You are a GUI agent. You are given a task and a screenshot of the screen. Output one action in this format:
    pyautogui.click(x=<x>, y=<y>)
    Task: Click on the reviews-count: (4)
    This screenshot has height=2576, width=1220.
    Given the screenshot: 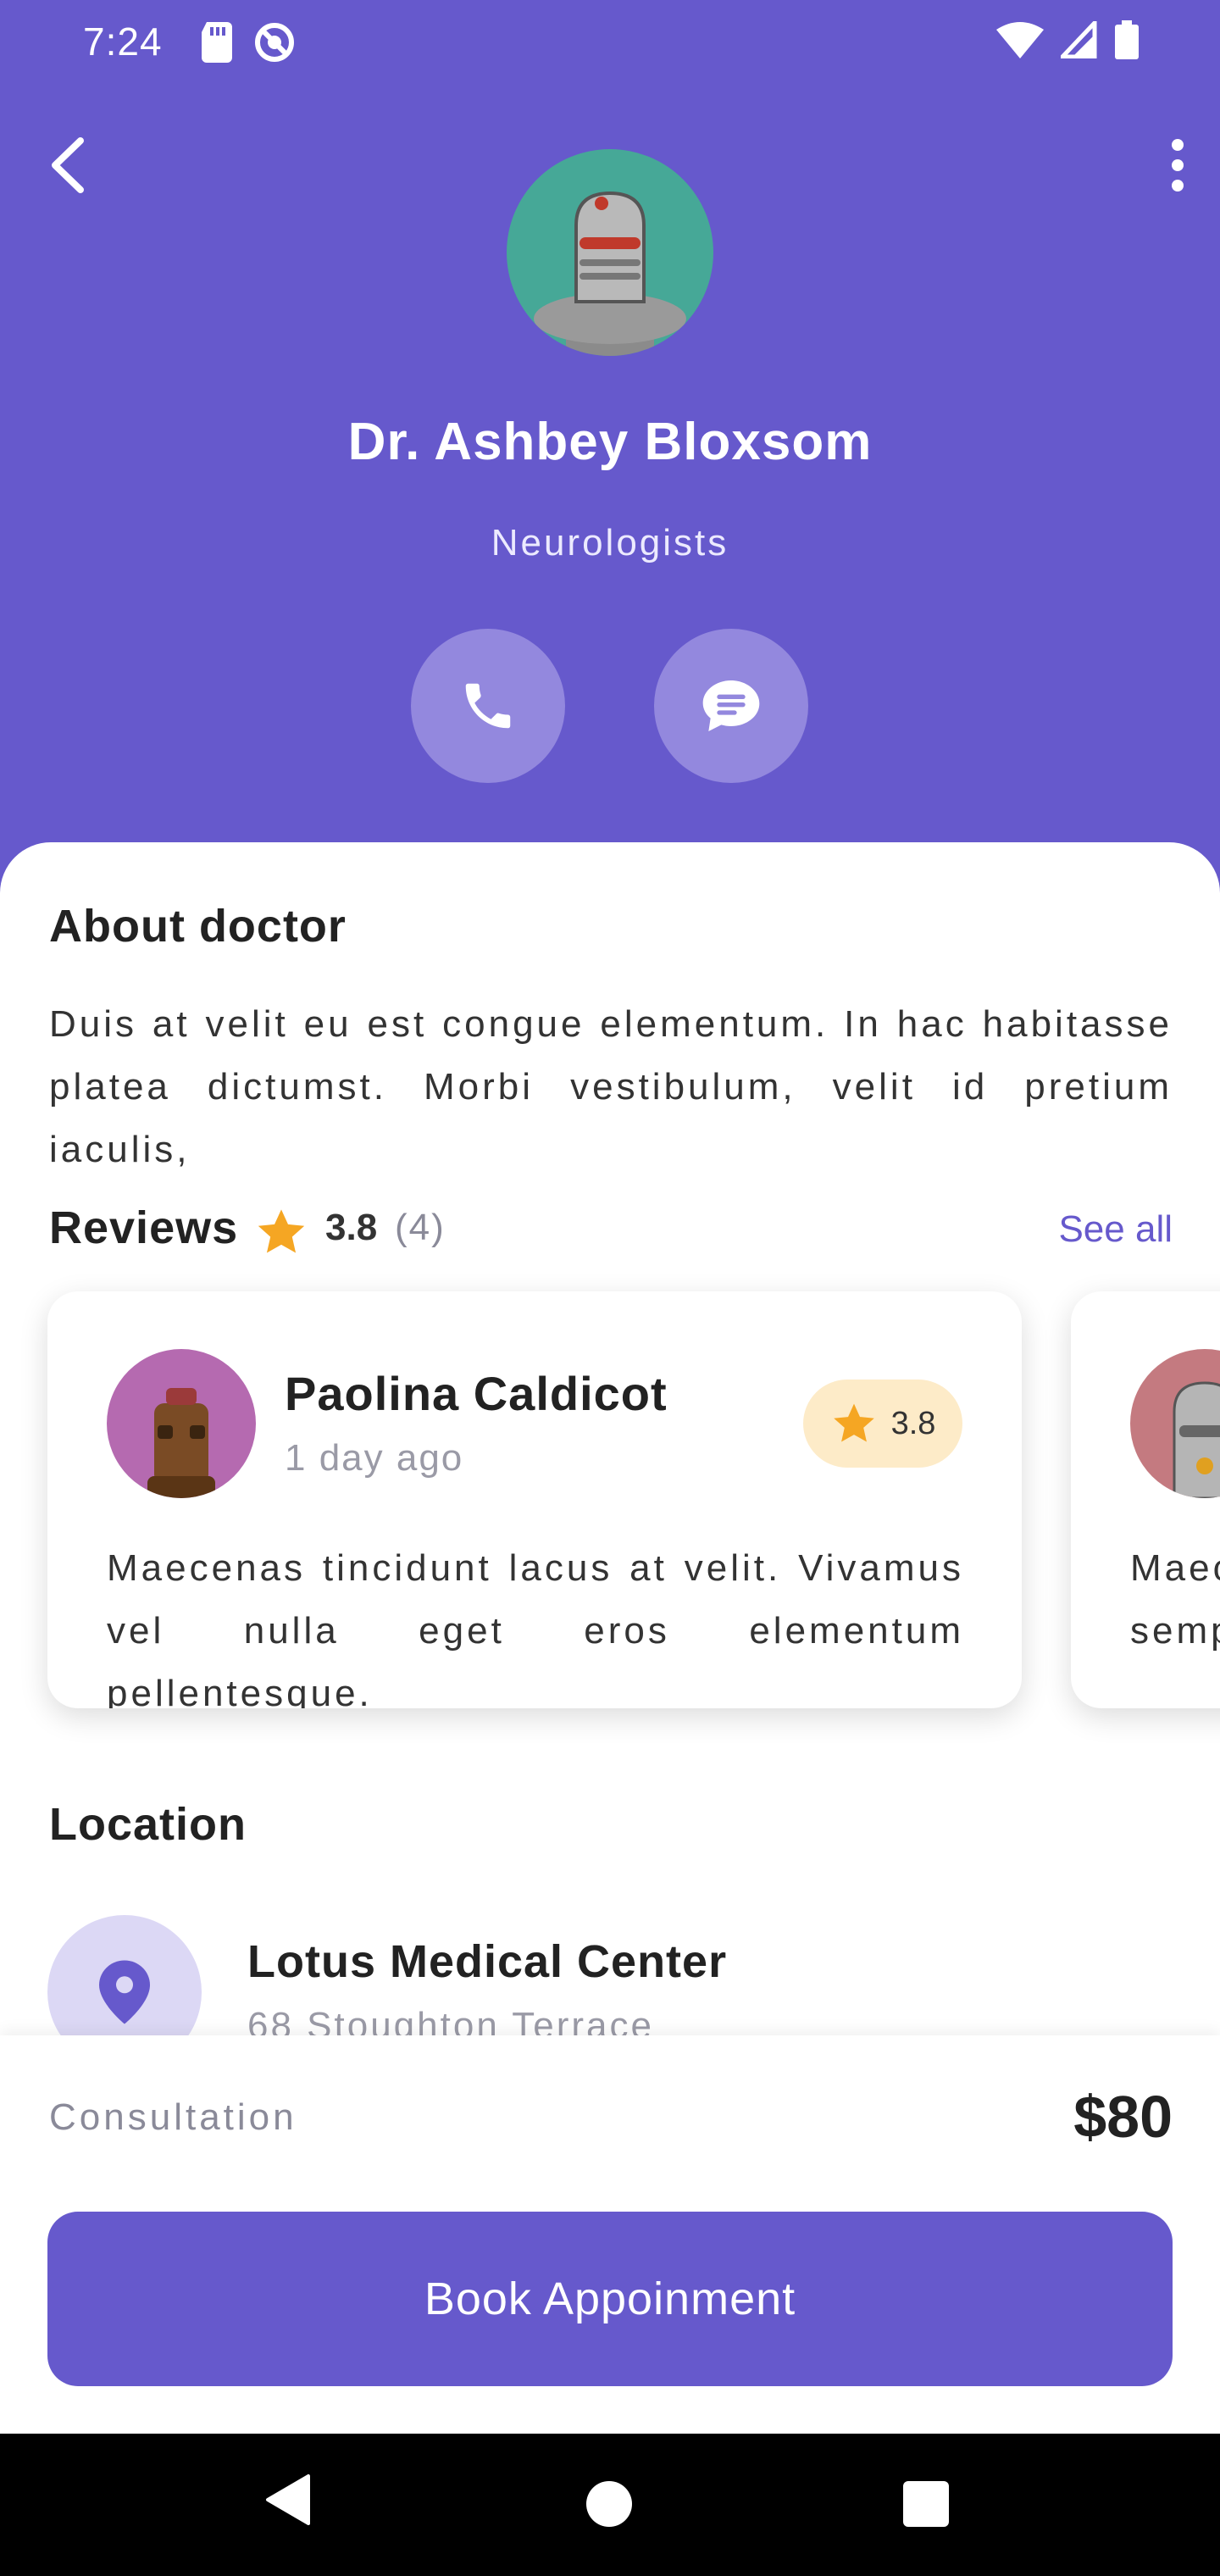 What is the action you would take?
    pyautogui.click(x=420, y=1227)
    